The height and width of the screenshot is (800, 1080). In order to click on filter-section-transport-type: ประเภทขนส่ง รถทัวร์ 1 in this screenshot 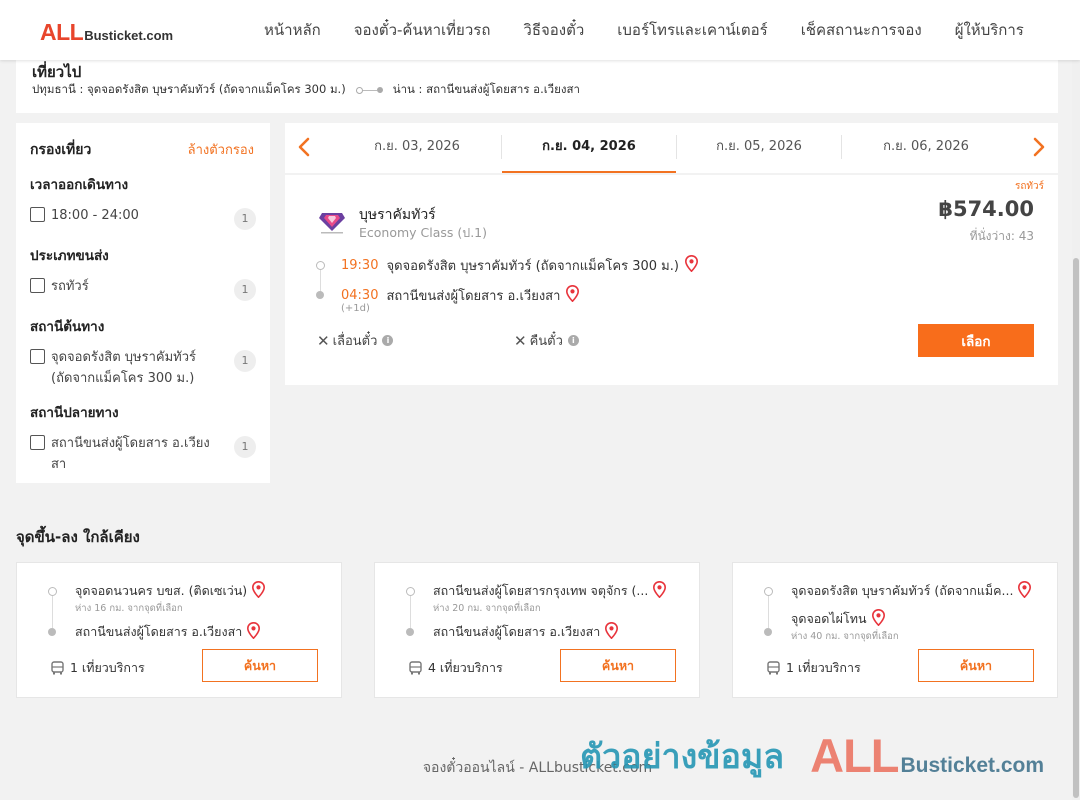, I will do `click(143, 272)`.